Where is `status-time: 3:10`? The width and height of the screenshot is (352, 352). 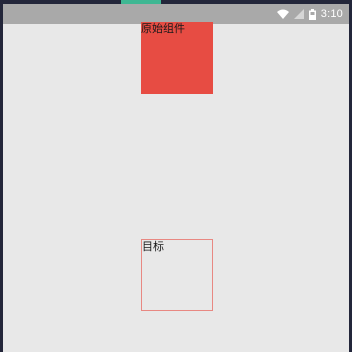 status-time: 3:10 is located at coordinates (331, 14).